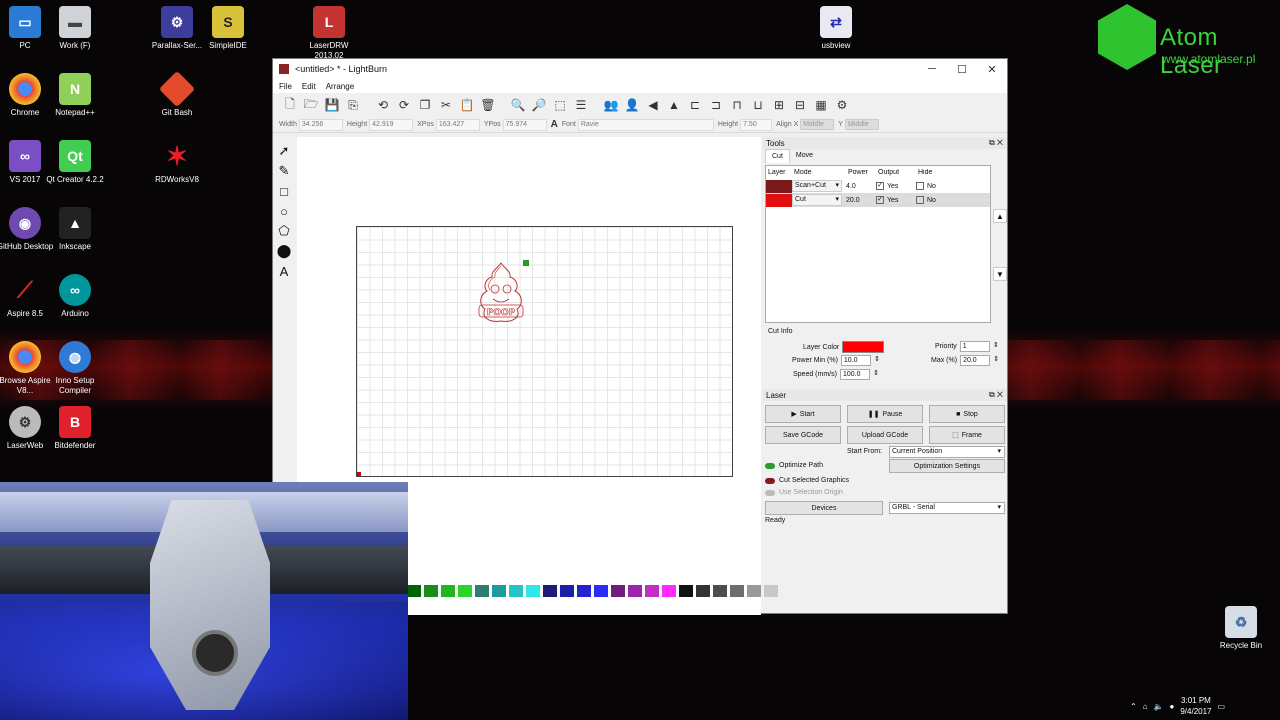  I want to click on align-left-icon: ⊏, so click(695, 105).